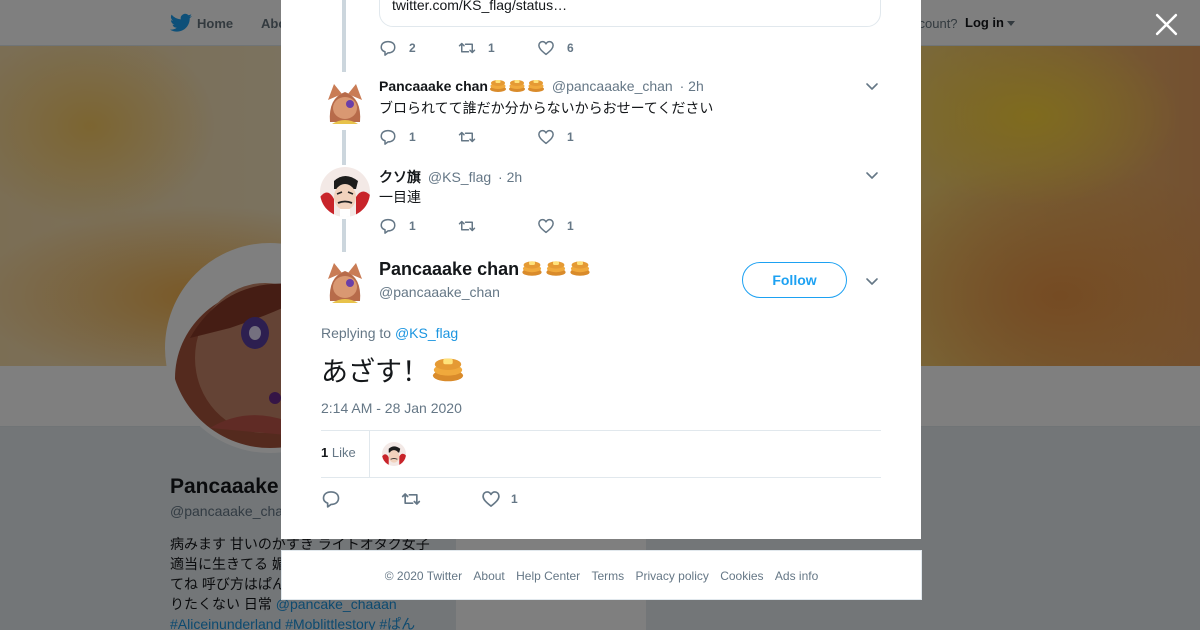  What do you see at coordinates (439, 292) in the screenshot?
I see `main-tweet-author-handle: @pancaaake_chan` at bounding box center [439, 292].